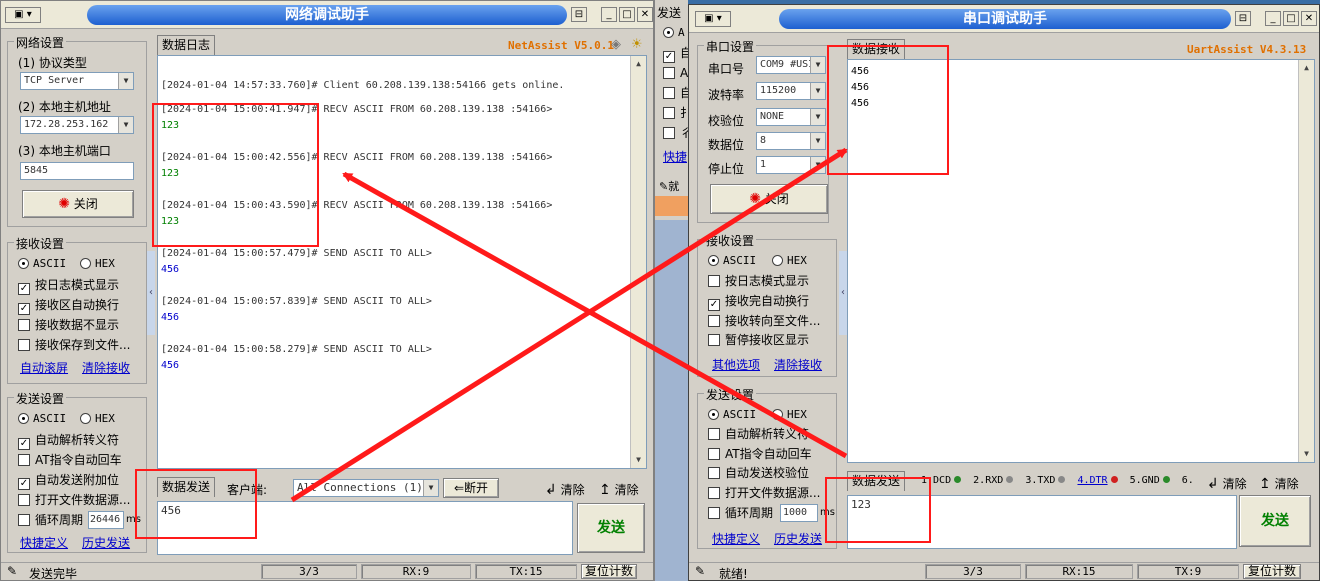 This screenshot has width=1320, height=581. What do you see at coordinates (68, 306) in the screenshot?
I see `net-recv-autowrap-checkbox: ✓ 接收区自动换行` at bounding box center [68, 306].